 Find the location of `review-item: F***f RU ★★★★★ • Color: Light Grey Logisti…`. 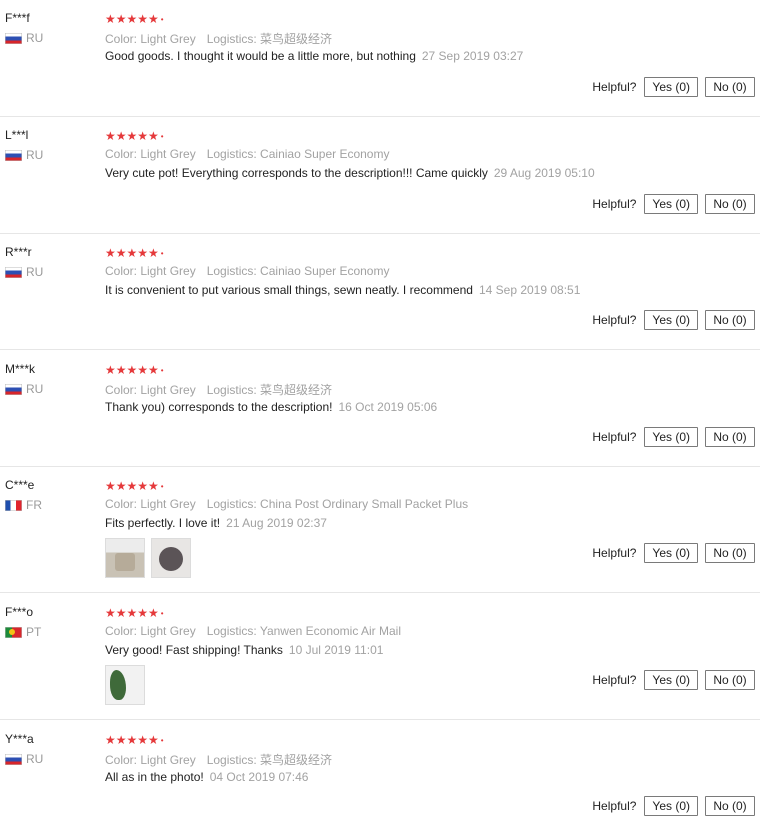

review-item: F***f RU ★★★★★ • Color: Light Grey Logisti… is located at coordinates (383, 61).